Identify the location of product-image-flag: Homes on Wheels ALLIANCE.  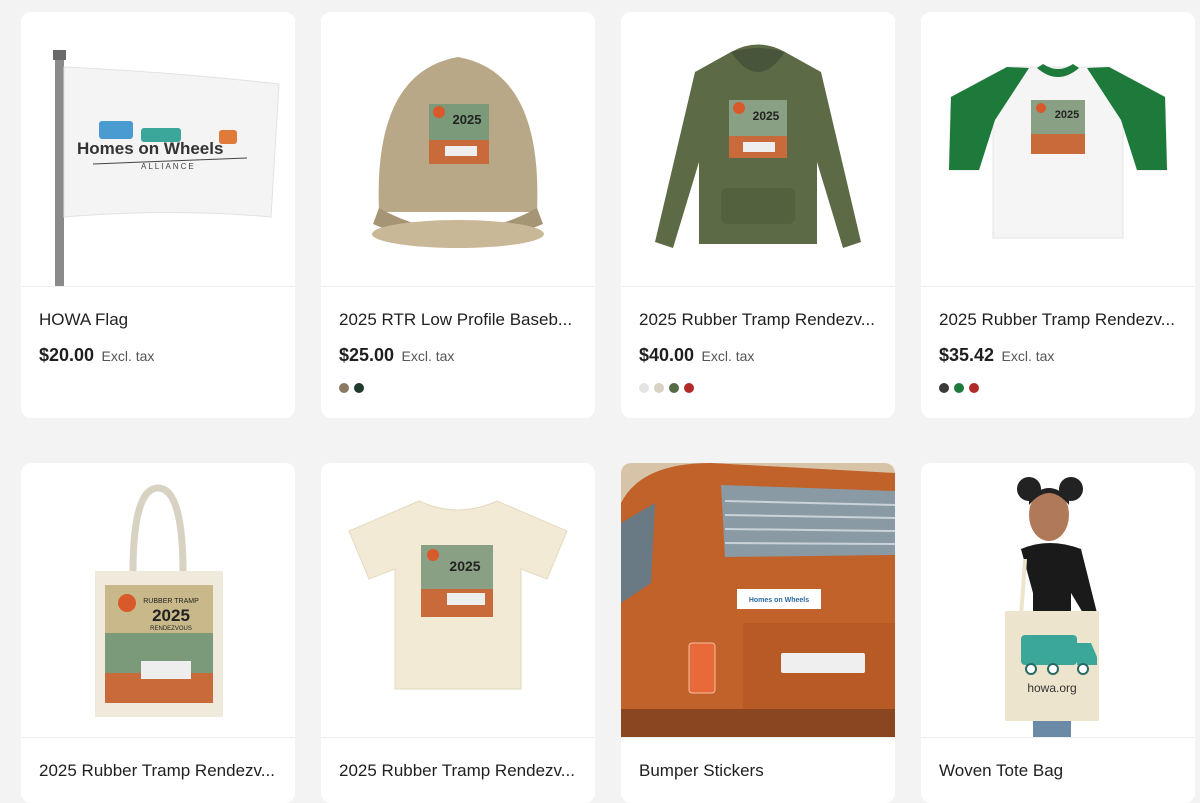
(158, 149).